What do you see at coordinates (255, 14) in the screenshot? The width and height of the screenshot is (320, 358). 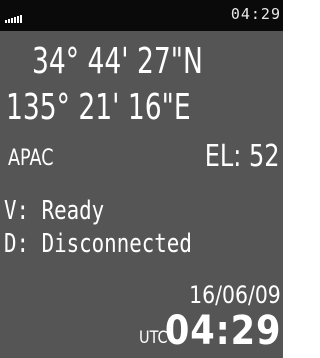 I see `status-time: 04:29` at bounding box center [255, 14].